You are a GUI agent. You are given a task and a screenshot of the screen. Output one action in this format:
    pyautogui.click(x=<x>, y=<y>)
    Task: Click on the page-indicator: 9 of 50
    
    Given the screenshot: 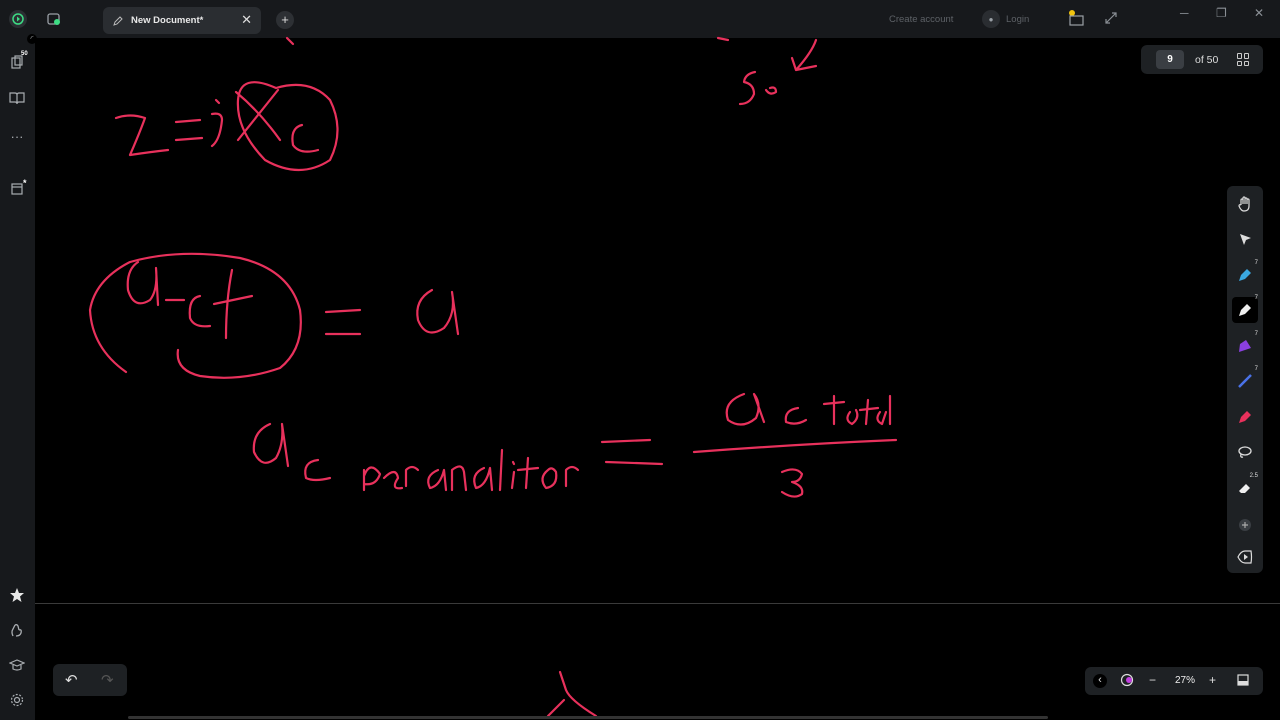 What is the action you would take?
    pyautogui.click(x=1202, y=59)
    